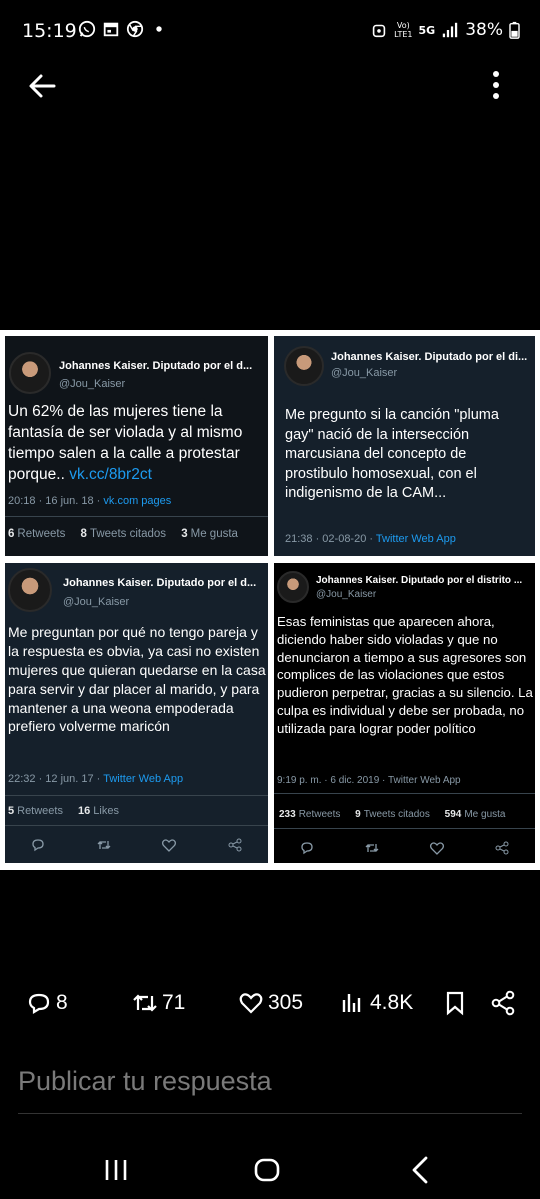 This screenshot has height=1199, width=540. Describe the element at coordinates (123, 29) in the screenshot. I see `notification-icons` at that location.